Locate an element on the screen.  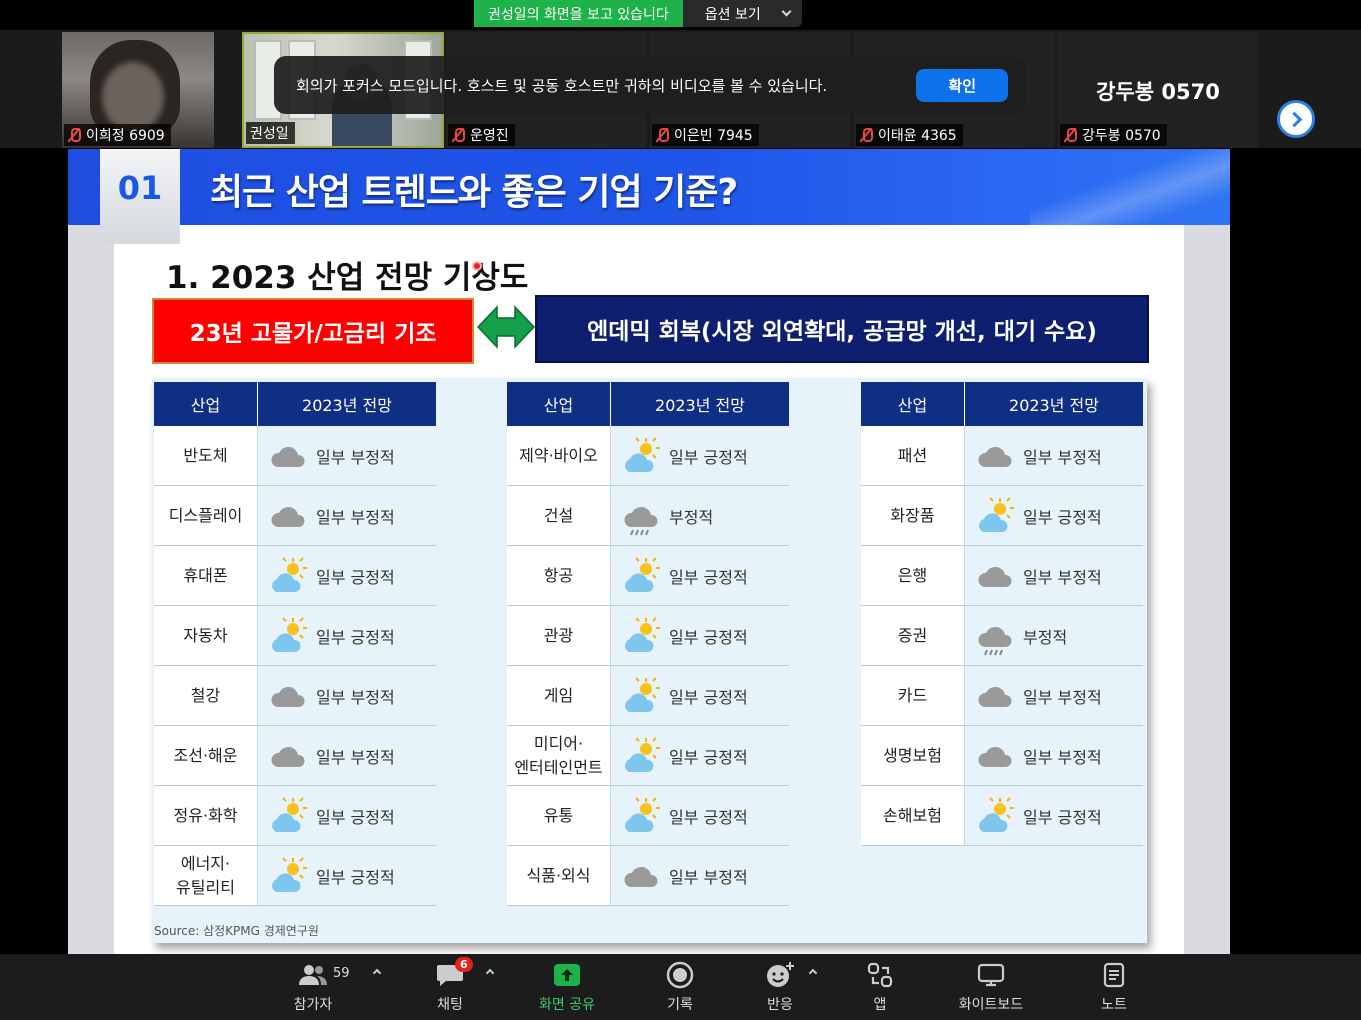
table-row: 건설 부정적 is located at coordinates (648, 516).